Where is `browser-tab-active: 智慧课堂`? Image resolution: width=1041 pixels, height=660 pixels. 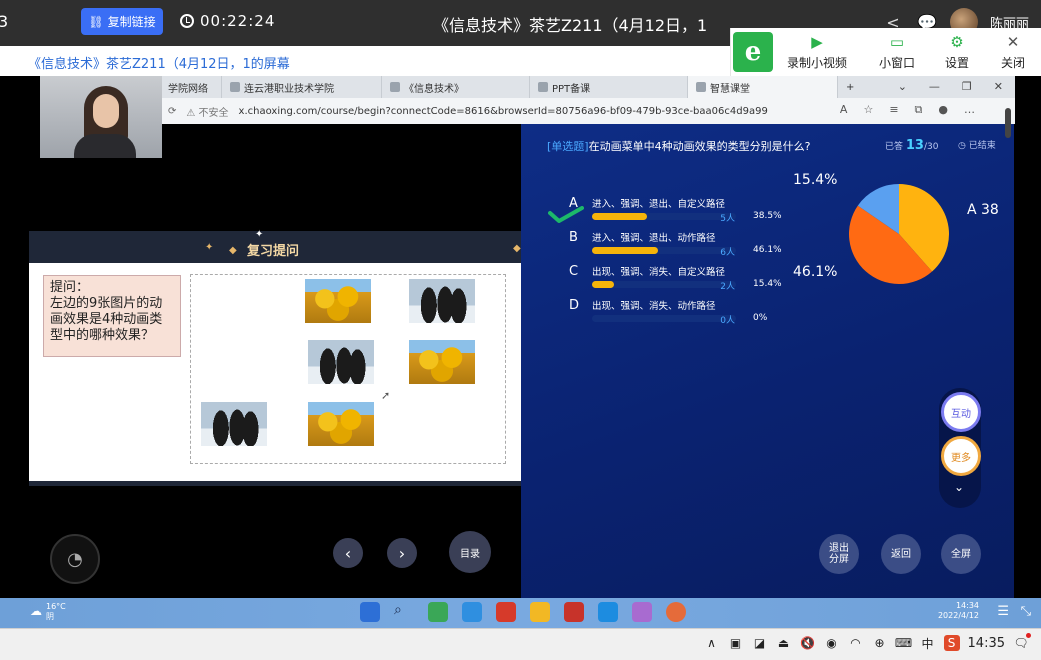
browser-tab-active: 智慧课堂 is located at coordinates (763, 87).